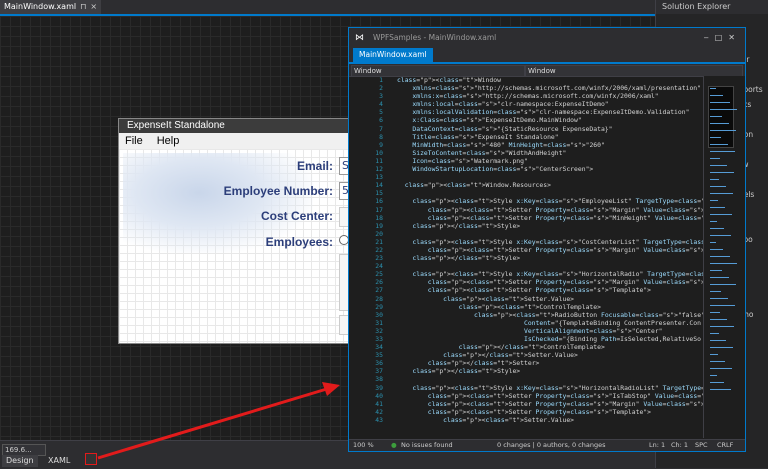  What do you see at coordinates (381, 80) in the screenshot?
I see `line-number: 1` at bounding box center [381, 80].